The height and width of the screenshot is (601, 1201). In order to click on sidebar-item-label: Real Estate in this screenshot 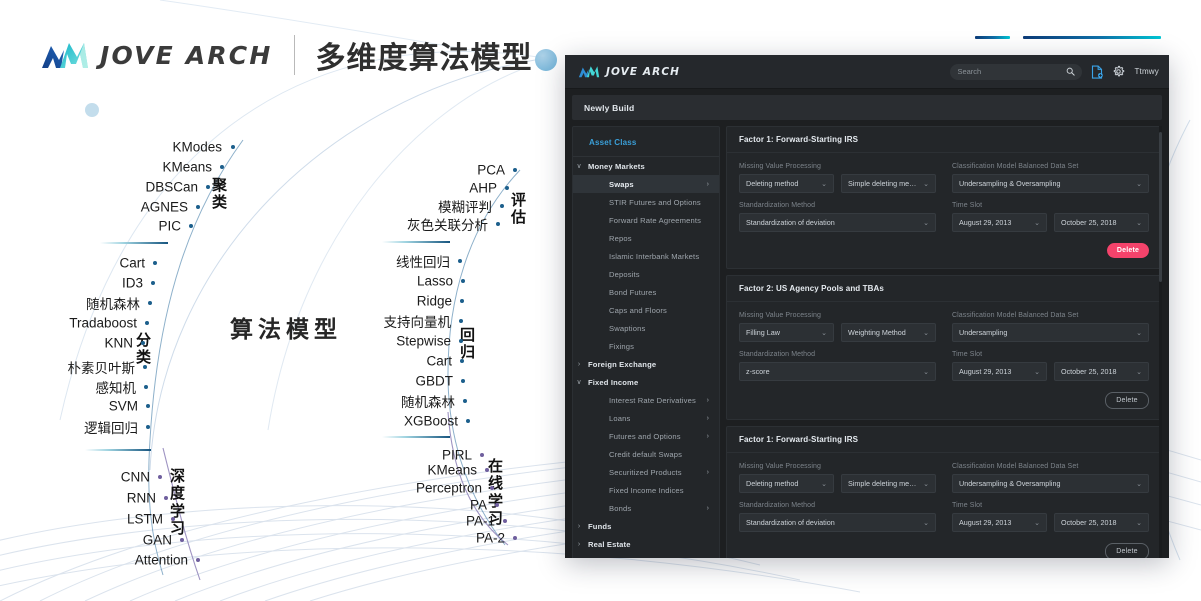, I will do `click(609, 544)`.